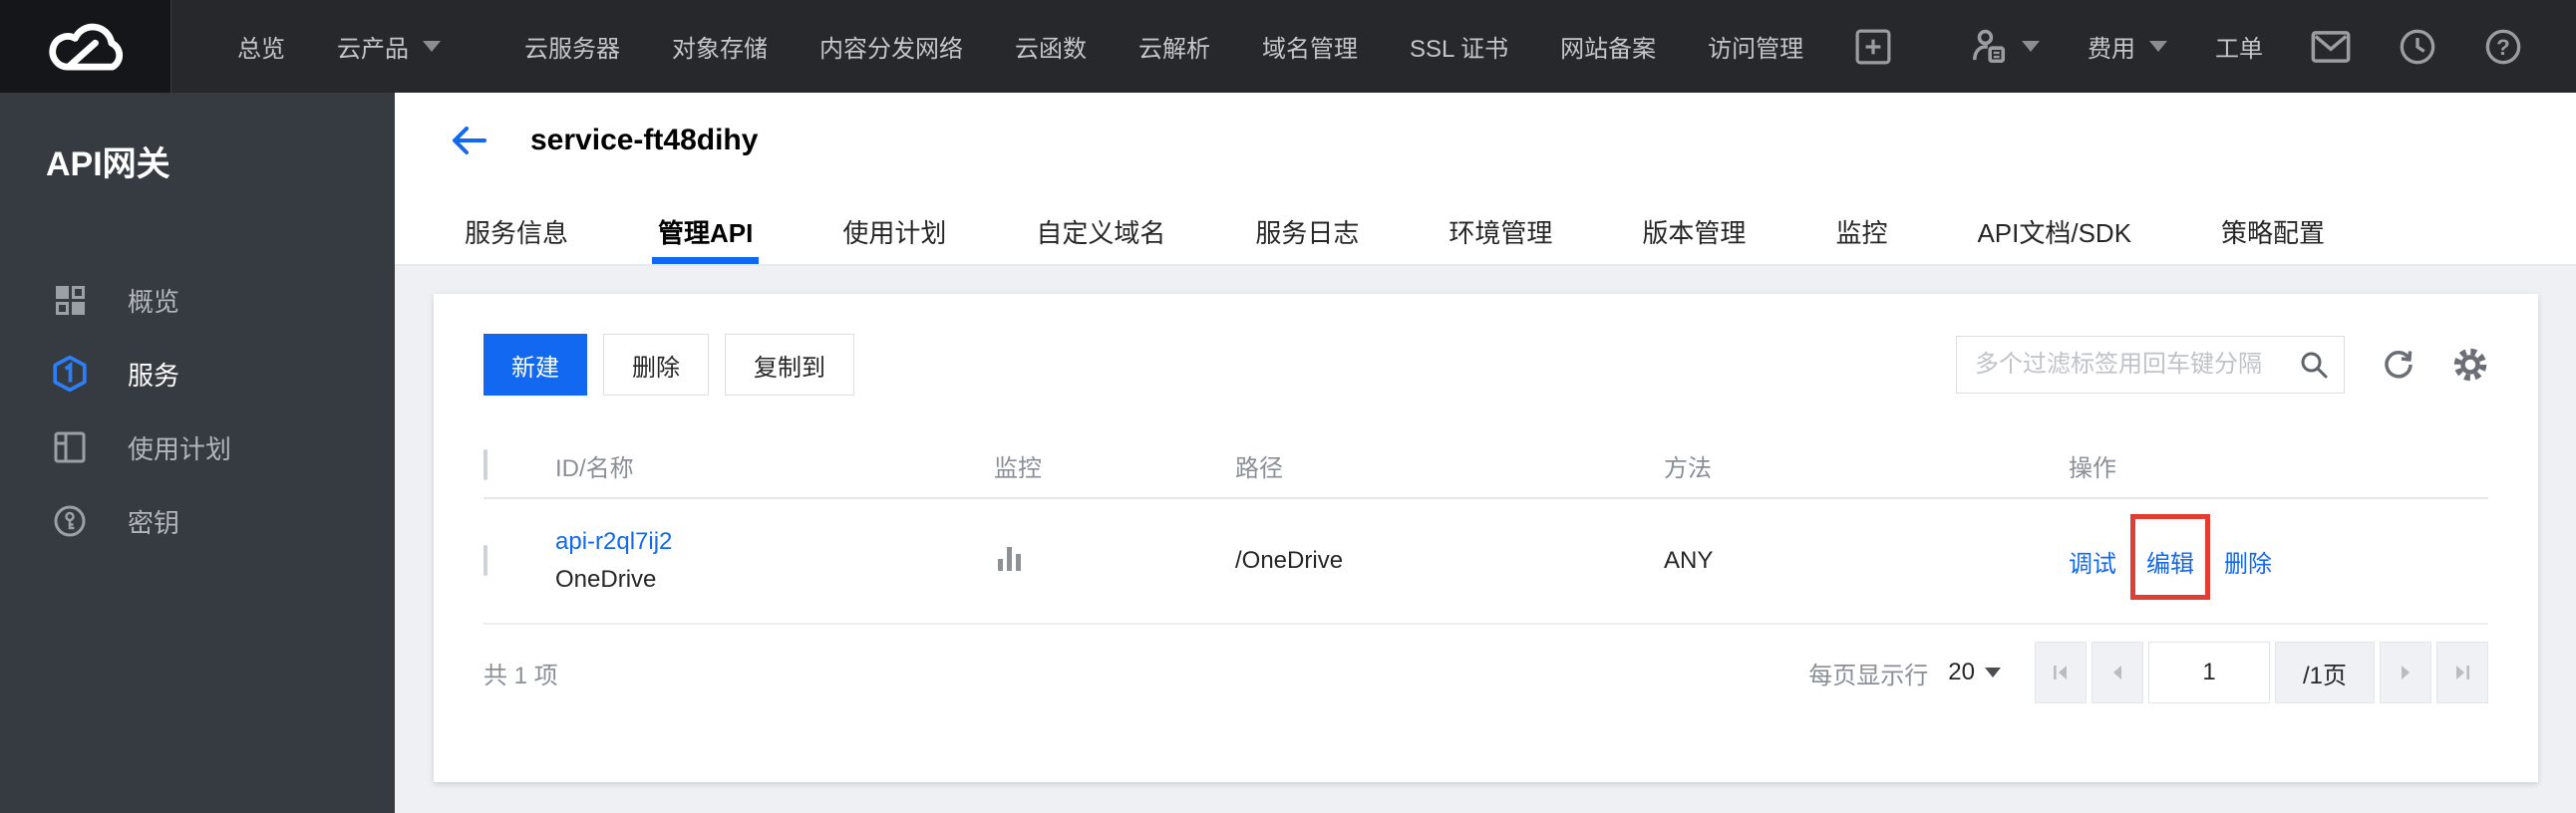 The height and width of the screenshot is (813, 2576). Describe the element at coordinates (2278, 556) in the screenshot. I see `row-actions: 调试 编辑 删除` at that location.